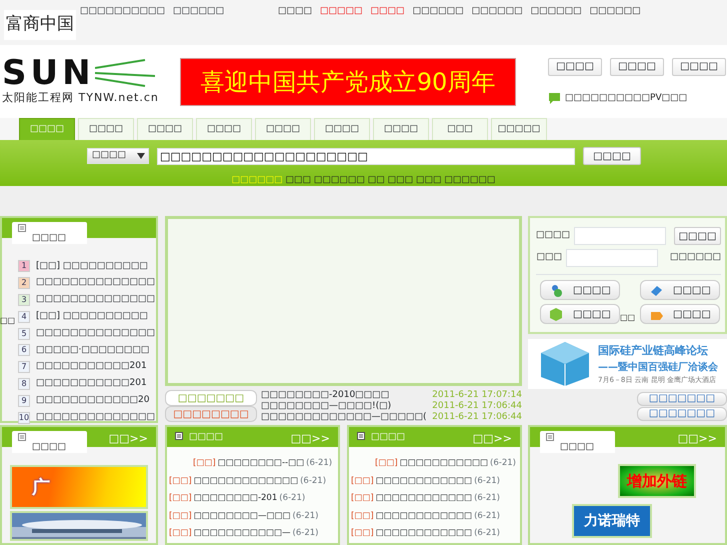  Describe the element at coordinates (390, 180) in the screenshot. I see `hot-words: □□□ □□□□□□ □□ □□□ □□□ □□□□□□` at that location.